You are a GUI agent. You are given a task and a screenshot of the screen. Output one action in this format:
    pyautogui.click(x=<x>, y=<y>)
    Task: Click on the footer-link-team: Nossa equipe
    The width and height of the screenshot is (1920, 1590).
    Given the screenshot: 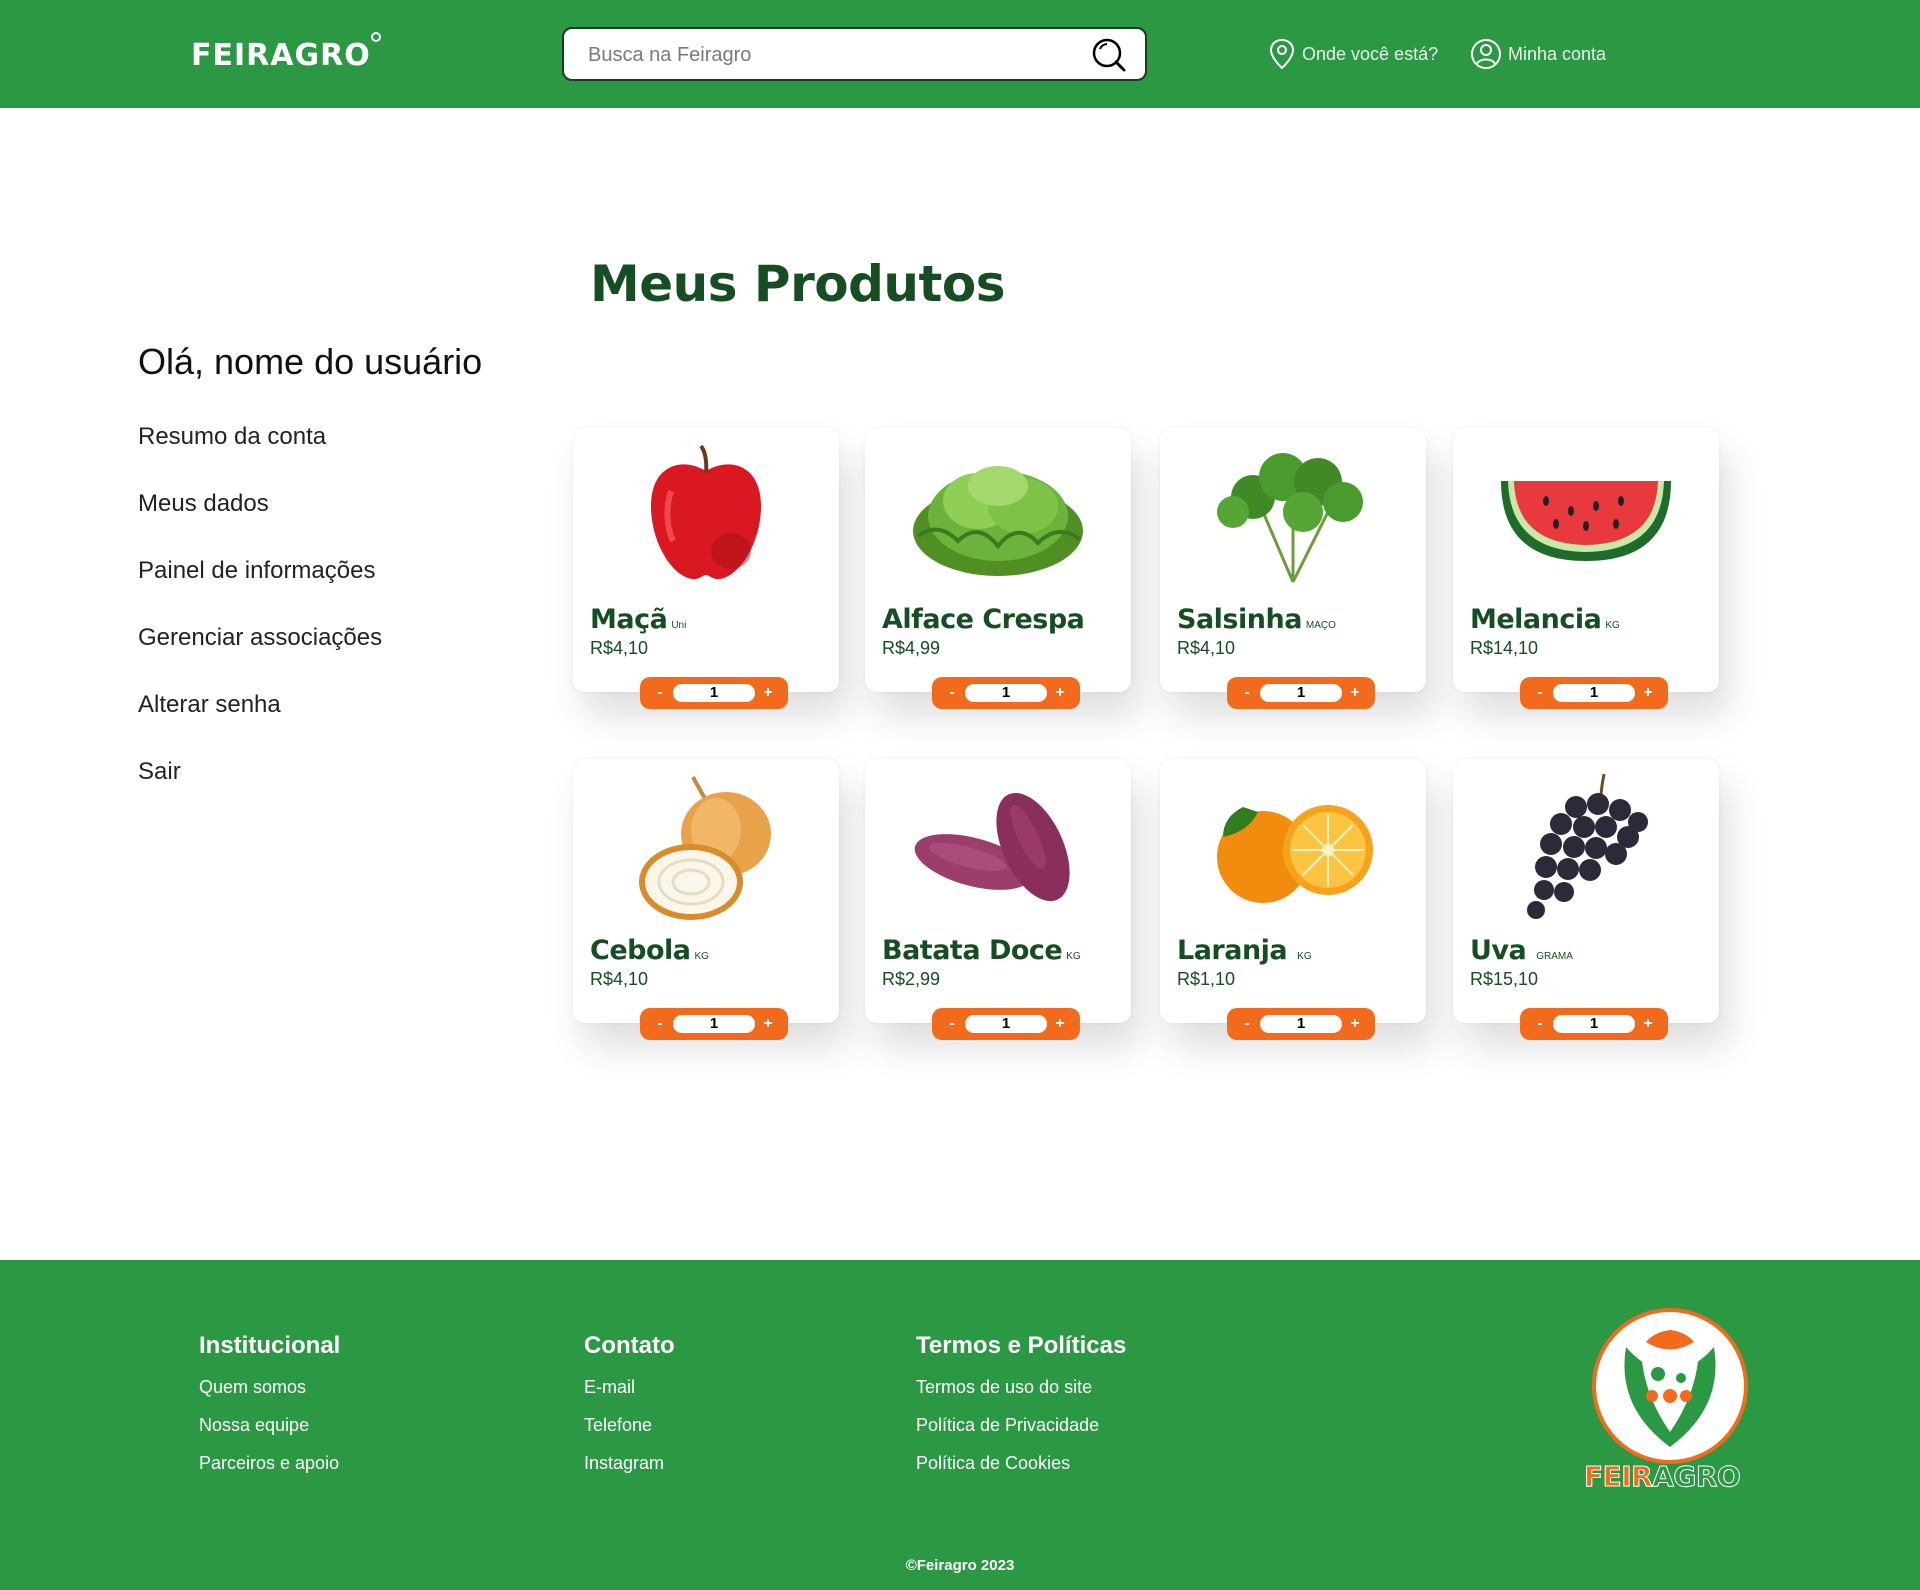 What is the action you would take?
    pyautogui.click(x=269, y=1433)
    